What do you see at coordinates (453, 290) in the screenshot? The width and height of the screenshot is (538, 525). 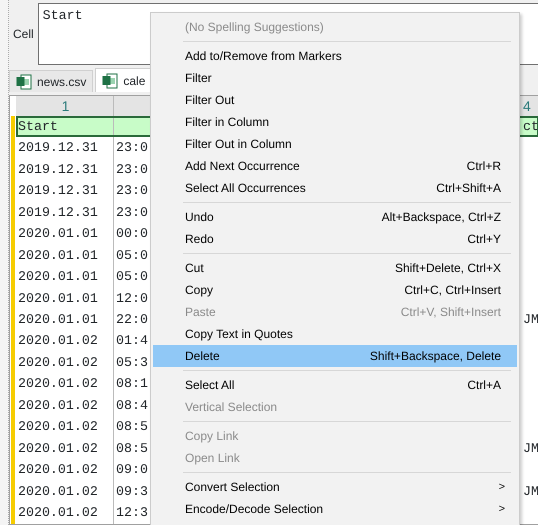 I see `shortcut-text: Ctrl+C, Ctrl+Insert` at bounding box center [453, 290].